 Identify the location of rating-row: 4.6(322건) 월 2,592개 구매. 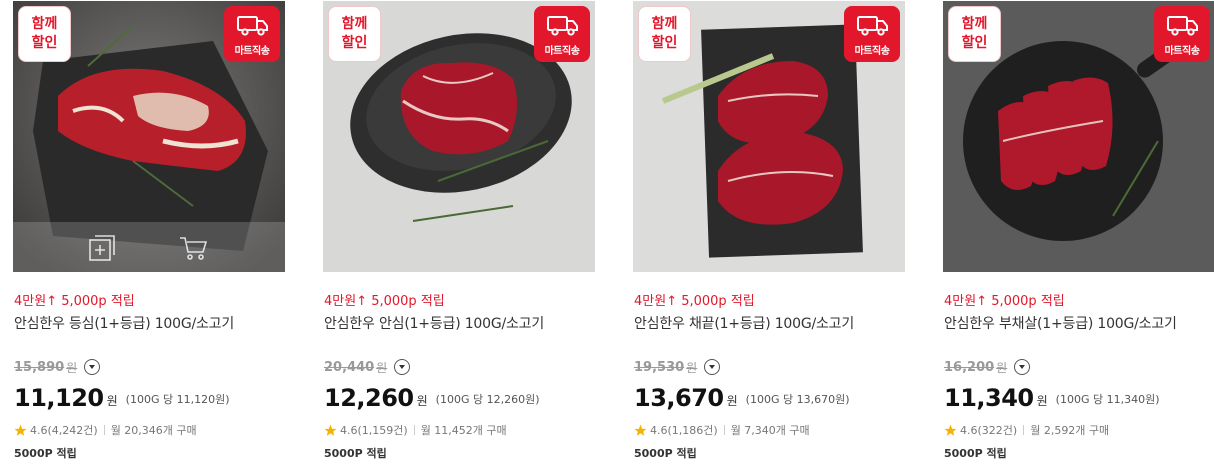
(1026, 430).